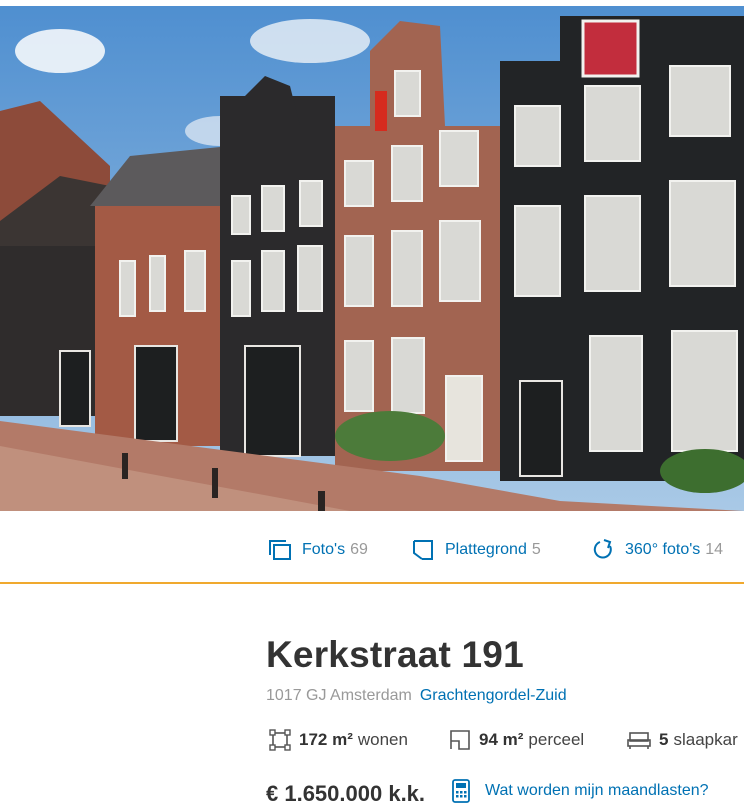  I want to click on floorplan-tab: Plattegrond 5, so click(476, 550).